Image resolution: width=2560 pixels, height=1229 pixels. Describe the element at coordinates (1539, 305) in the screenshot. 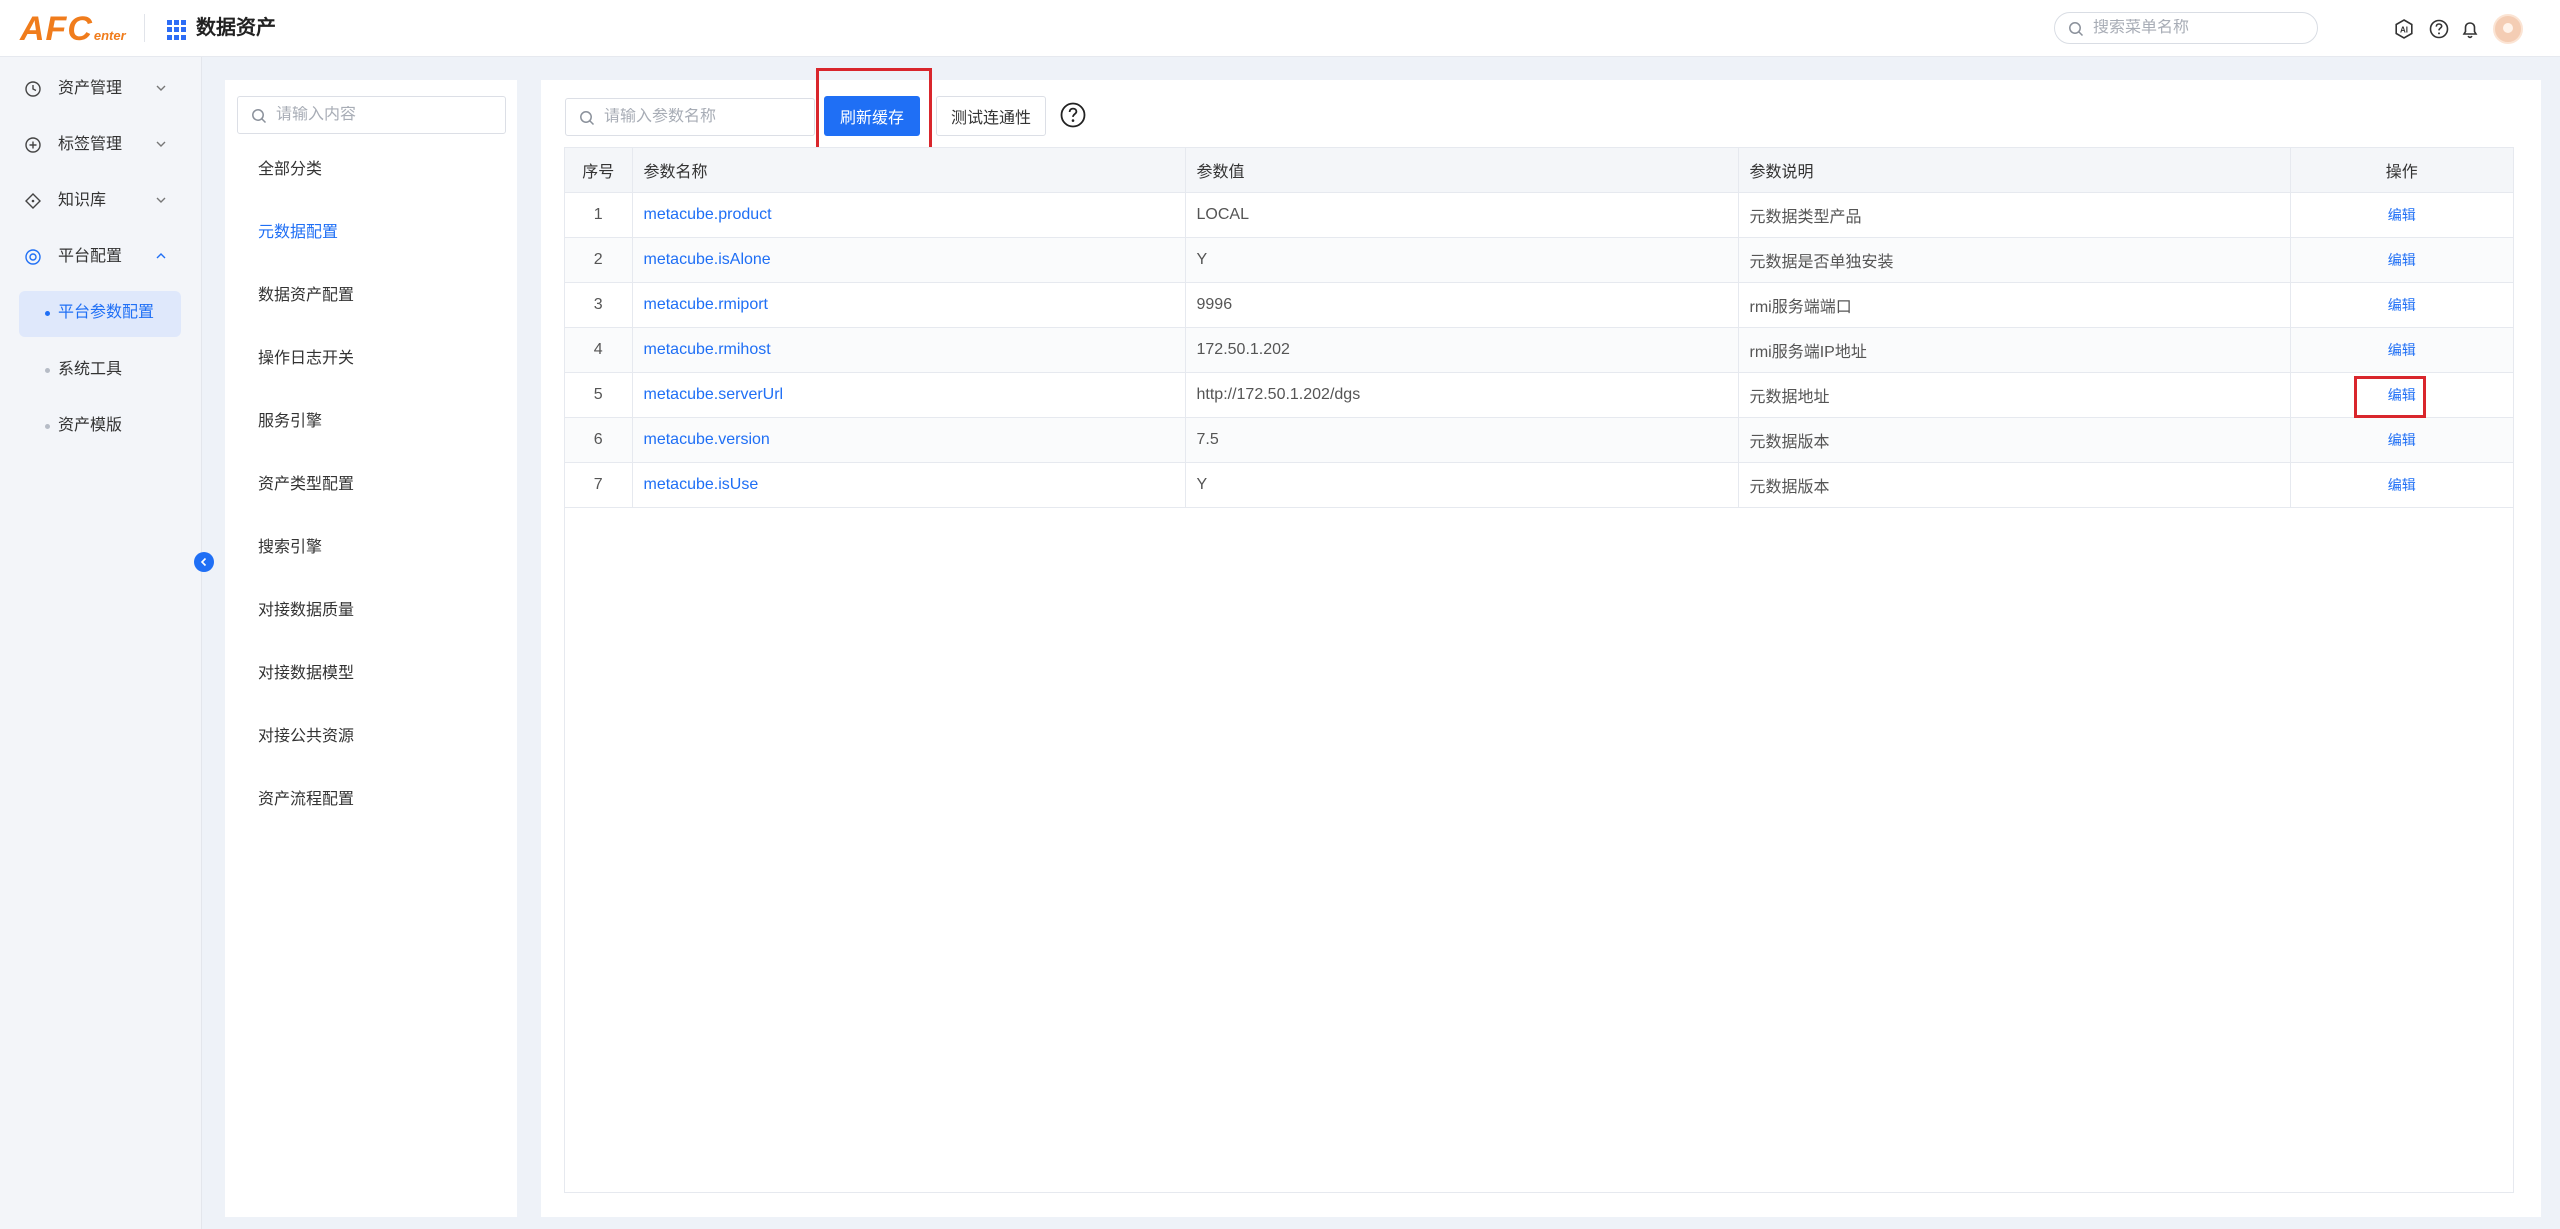

I see `table-row: 3 metacube.rmiport 9996 rmi服务端端口 编辑` at that location.